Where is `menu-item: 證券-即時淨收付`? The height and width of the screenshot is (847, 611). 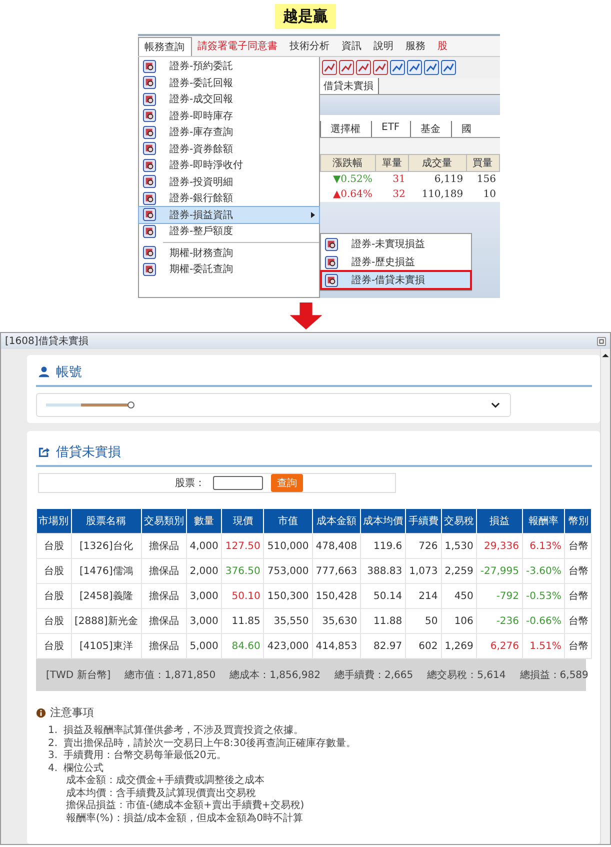 menu-item: 證券-即時淨收付 is located at coordinates (228, 165).